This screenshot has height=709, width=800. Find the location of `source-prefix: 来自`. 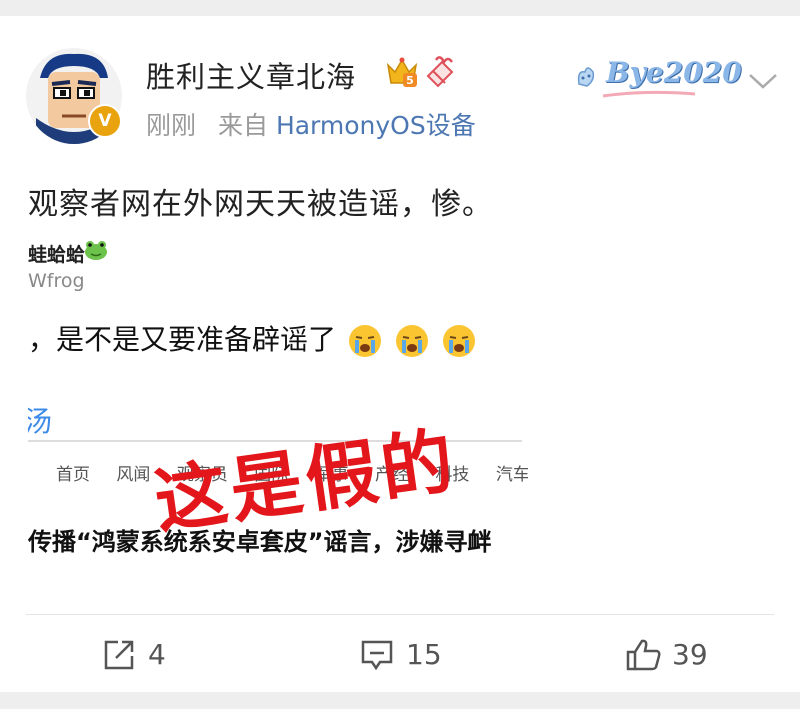

source-prefix: 来自 is located at coordinates (242, 125).